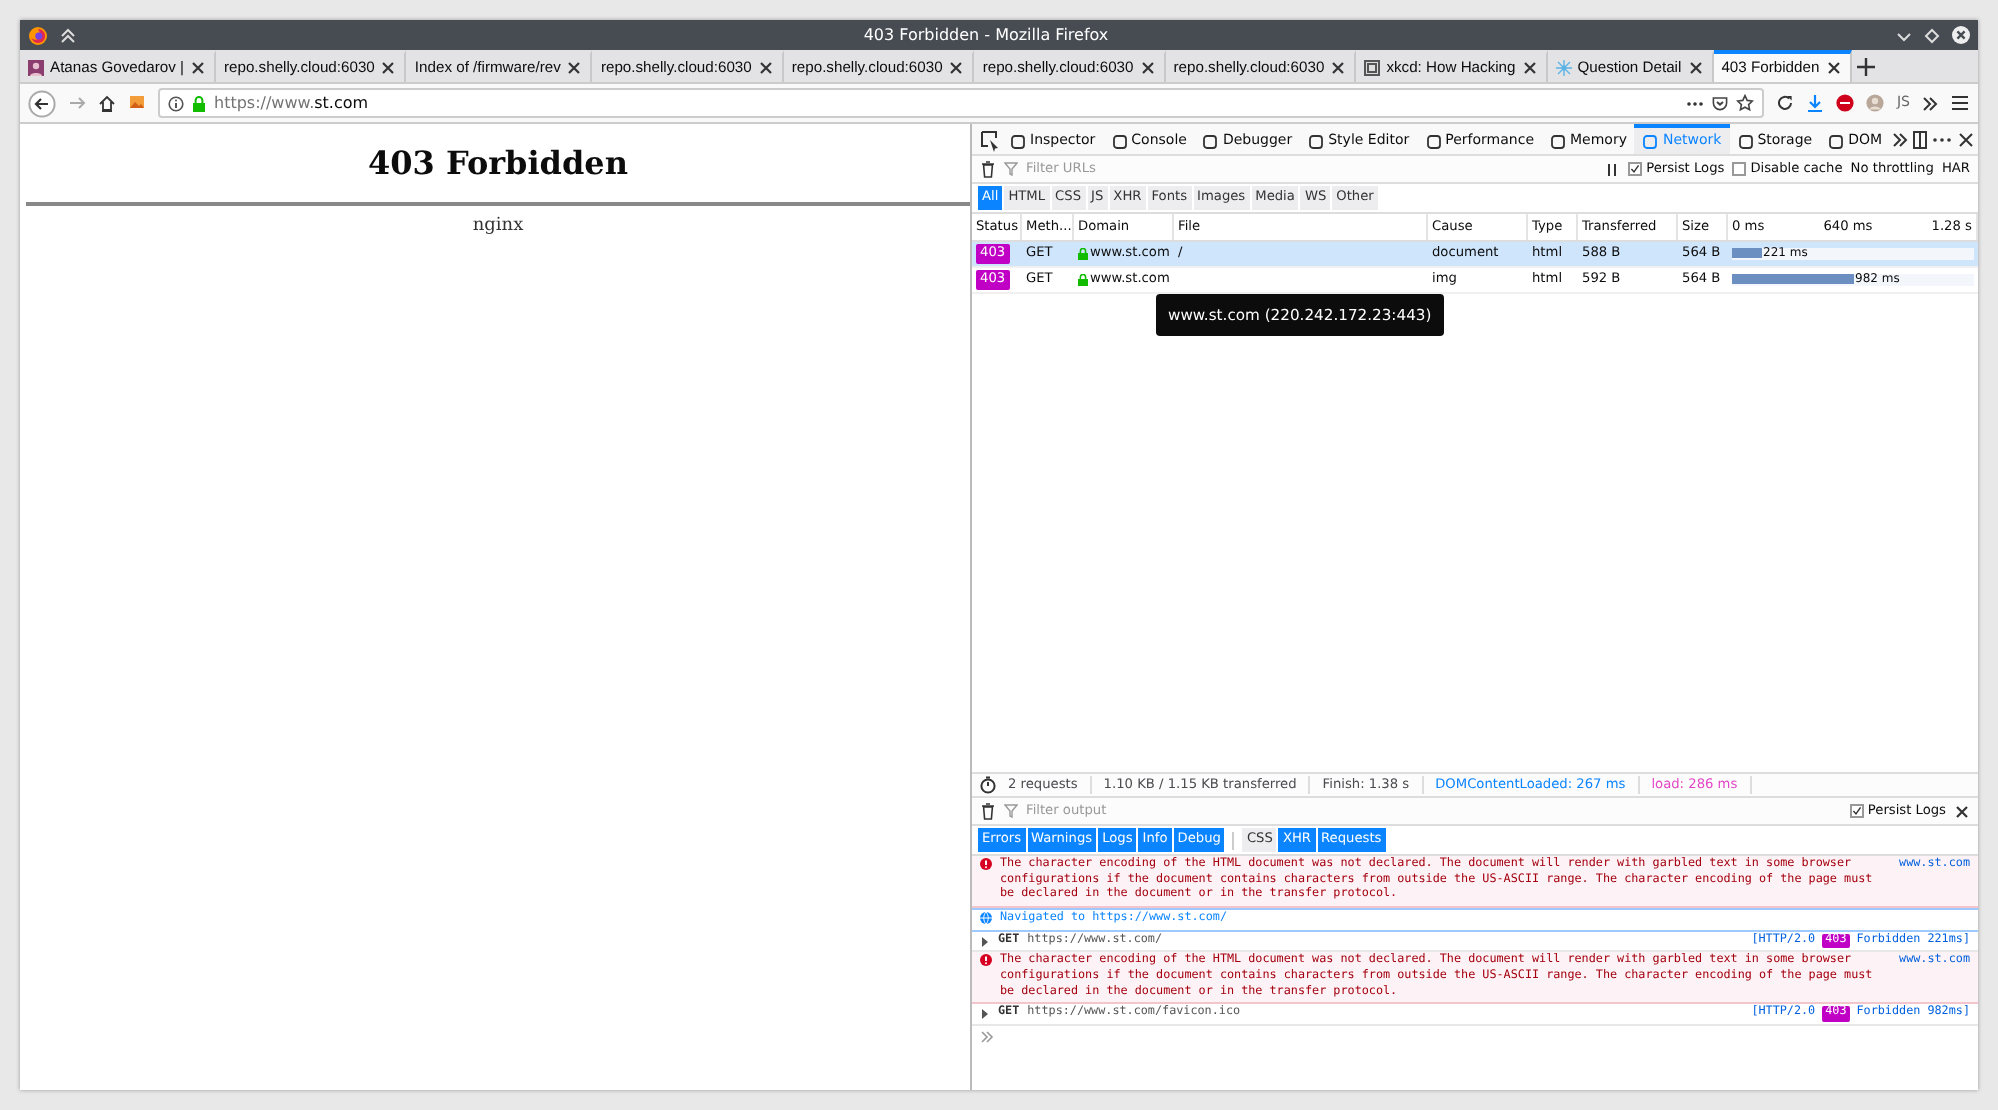  Describe the element at coordinates (987, 1036) in the screenshot. I see `prompt-icon` at that location.